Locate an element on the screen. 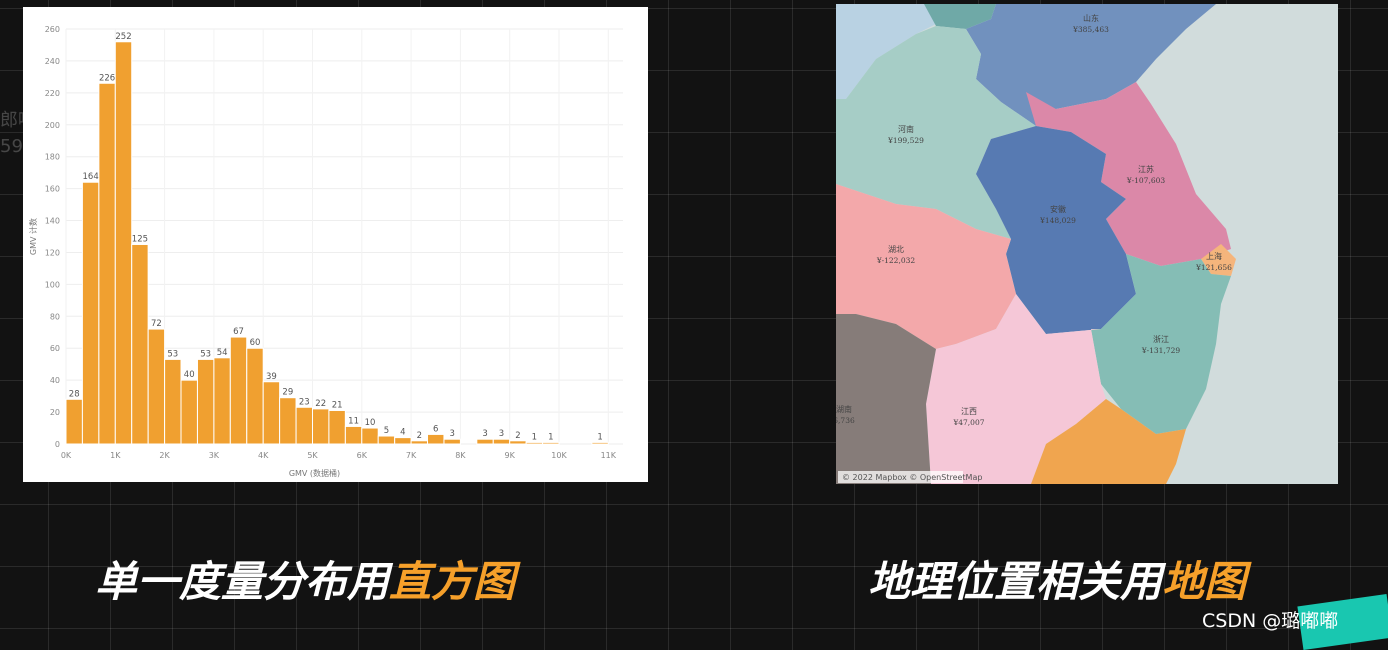 This screenshot has height=650, width=1388. x-axis-label: GMV (数据桶) is located at coordinates (314, 473).